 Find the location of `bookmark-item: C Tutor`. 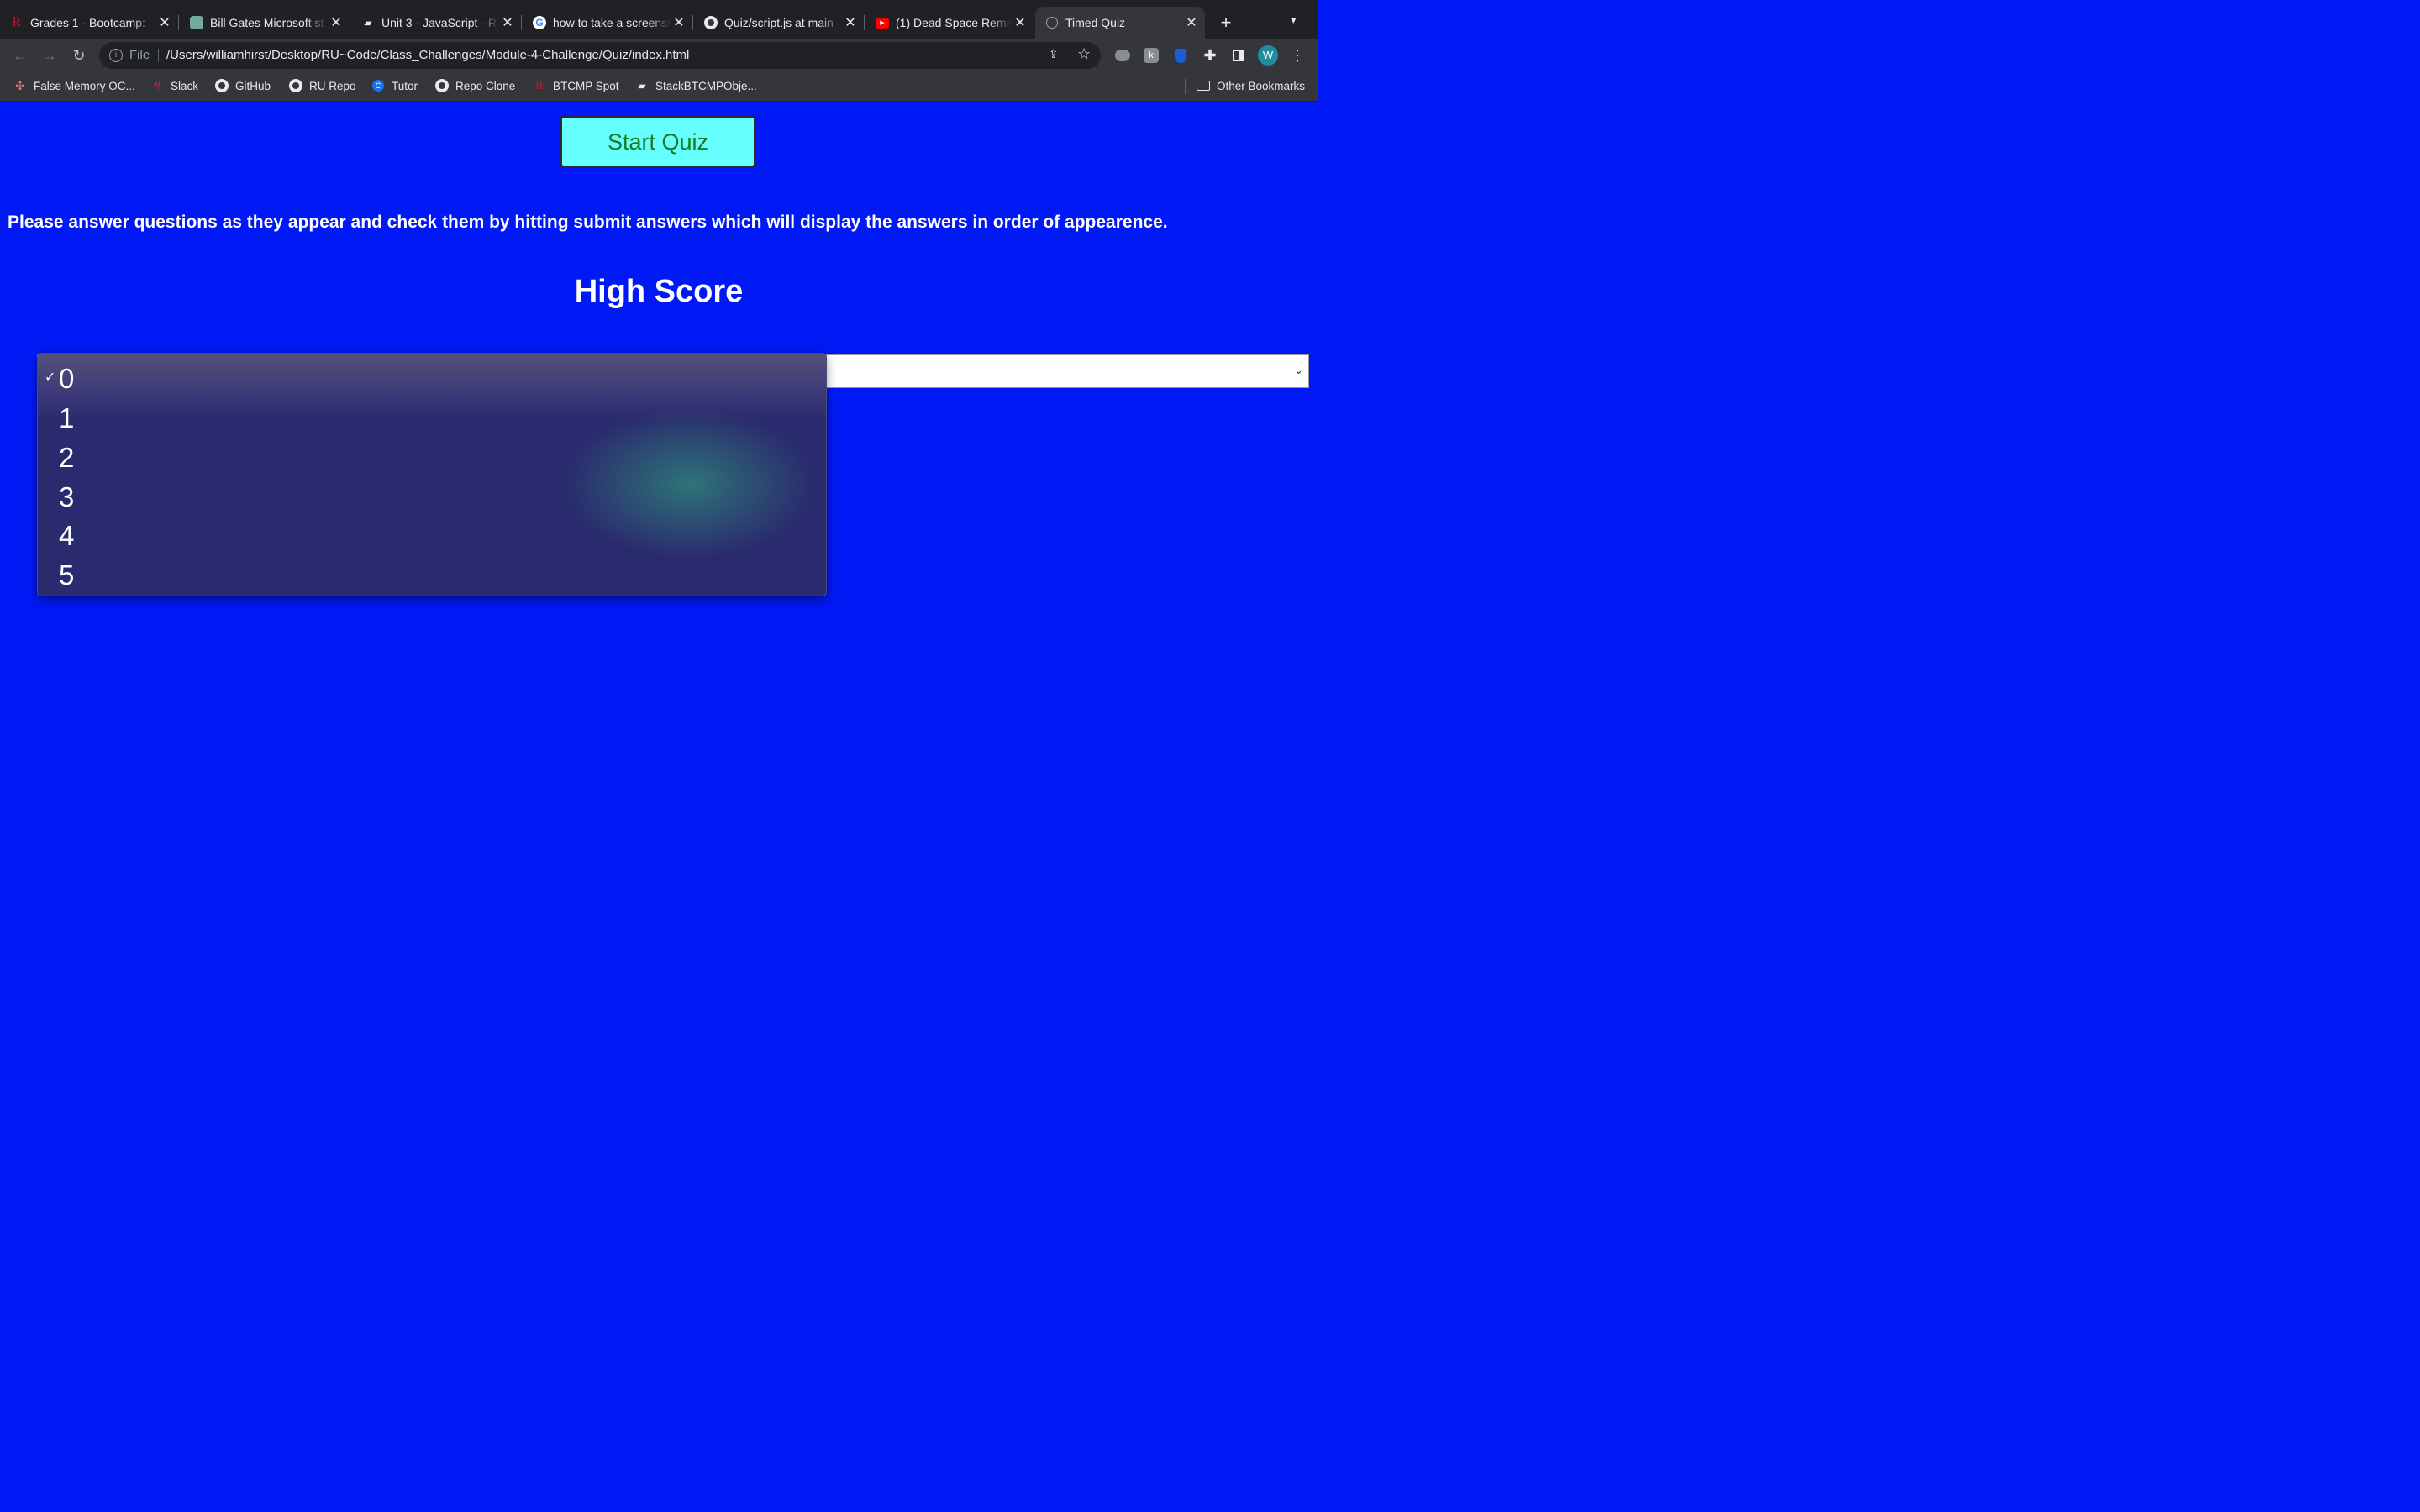

bookmark-item: C Tutor is located at coordinates (394, 85).